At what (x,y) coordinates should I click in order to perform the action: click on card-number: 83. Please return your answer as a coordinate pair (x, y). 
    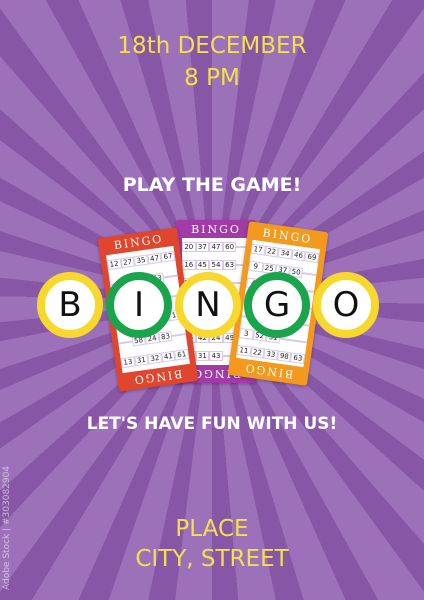
    Looking at the image, I should click on (166, 337).